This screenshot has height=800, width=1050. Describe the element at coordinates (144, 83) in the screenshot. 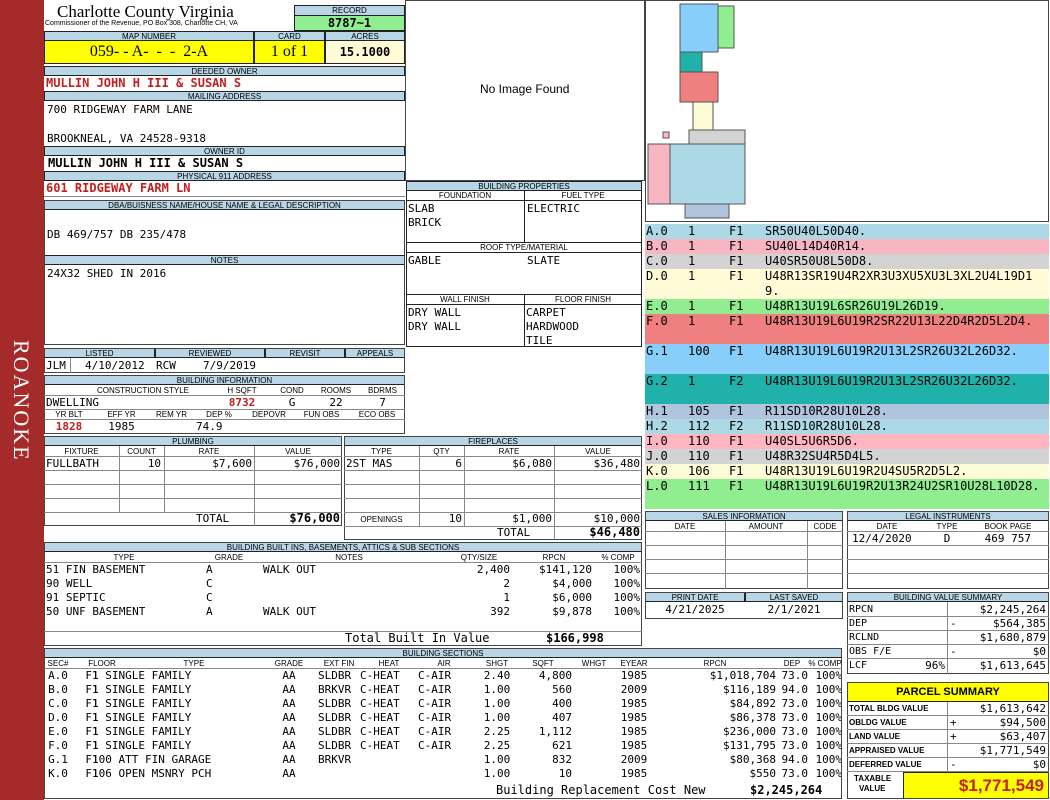

I see `owner-name: MULLIN JOHN H III & SUSAN S` at that location.